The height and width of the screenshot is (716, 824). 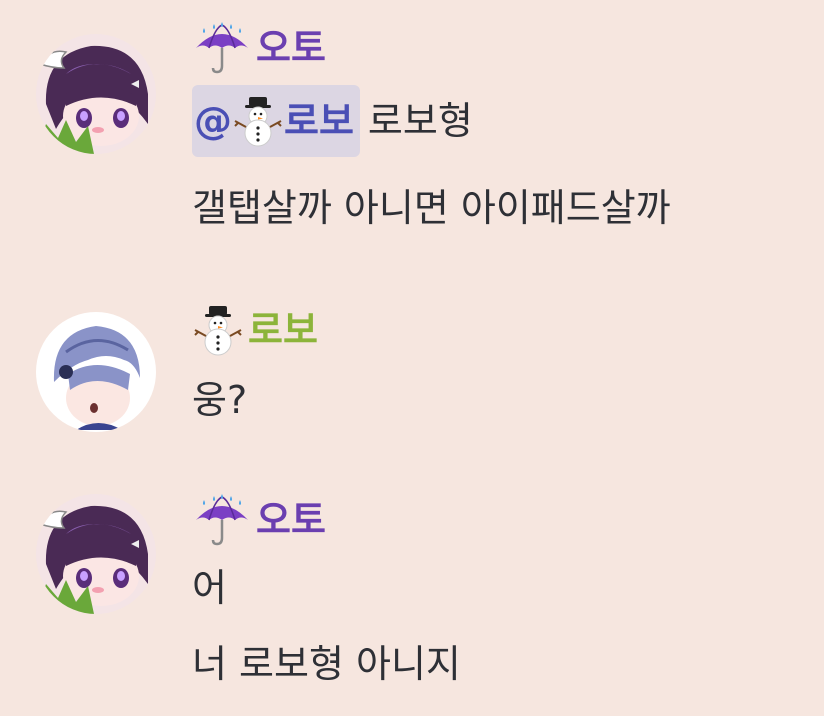 I want to click on message-line: @ 로보 로보형, so click(x=332, y=121).